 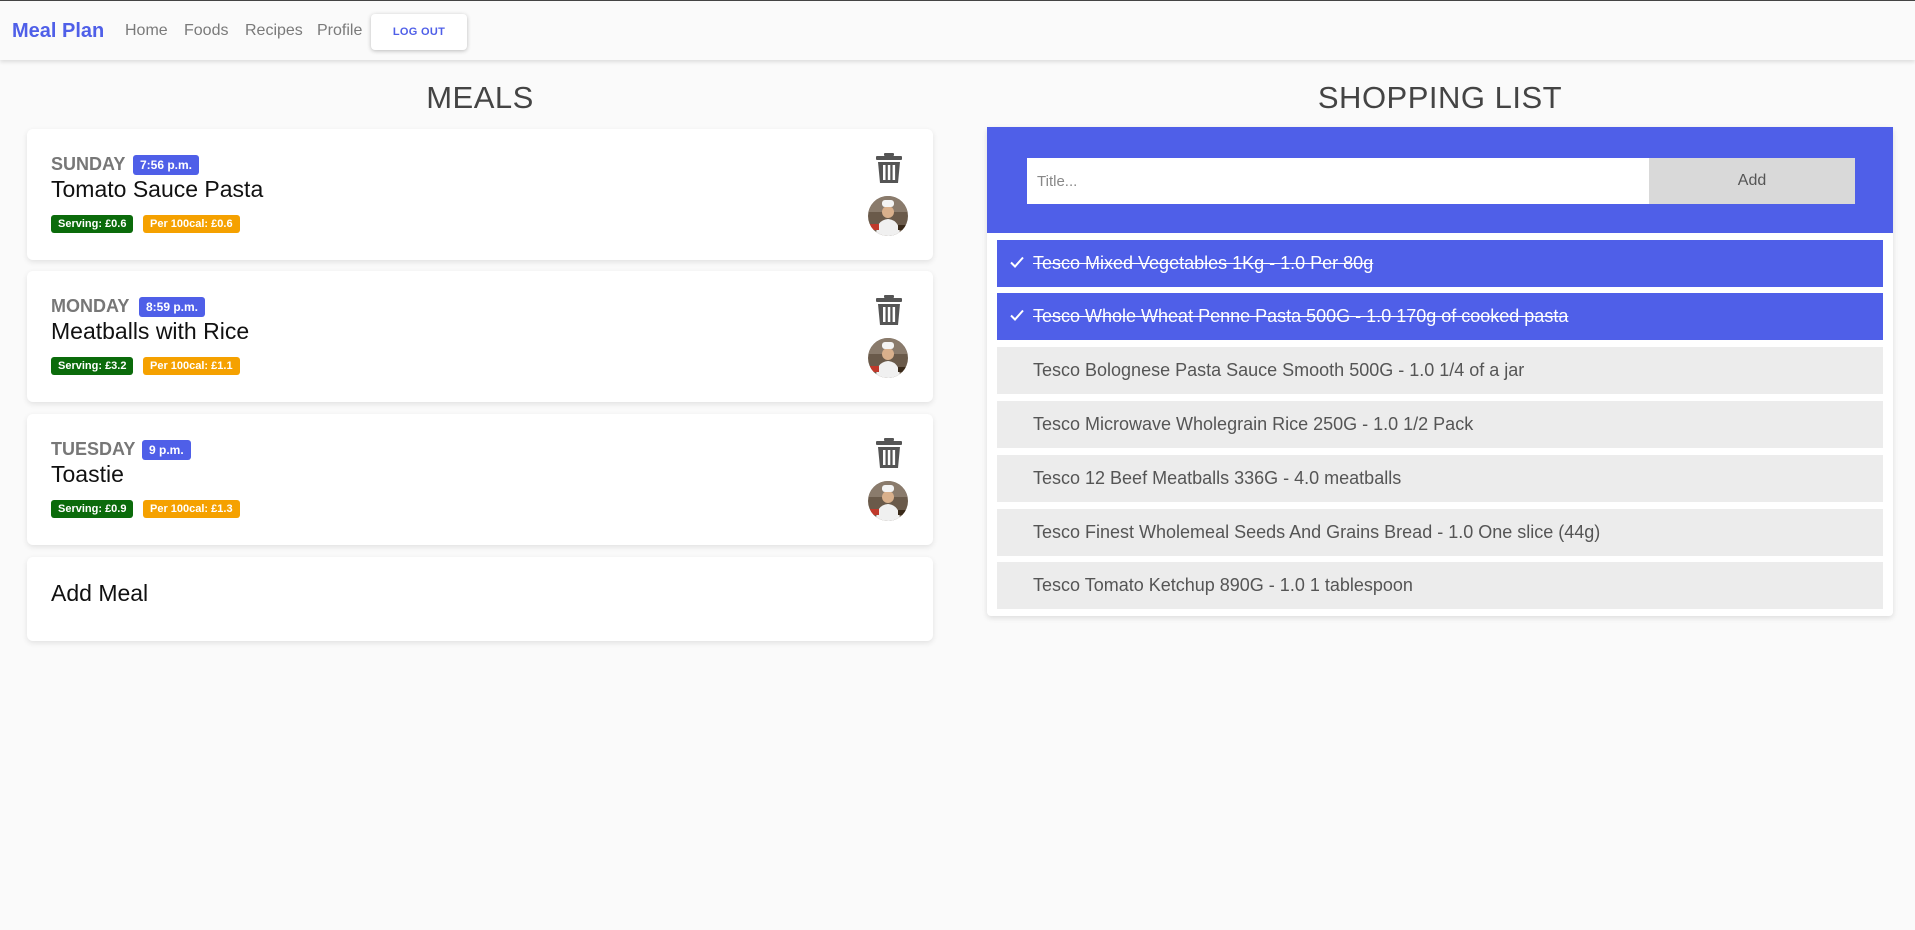 I want to click on meals-title: MEALS, so click(x=480, y=97).